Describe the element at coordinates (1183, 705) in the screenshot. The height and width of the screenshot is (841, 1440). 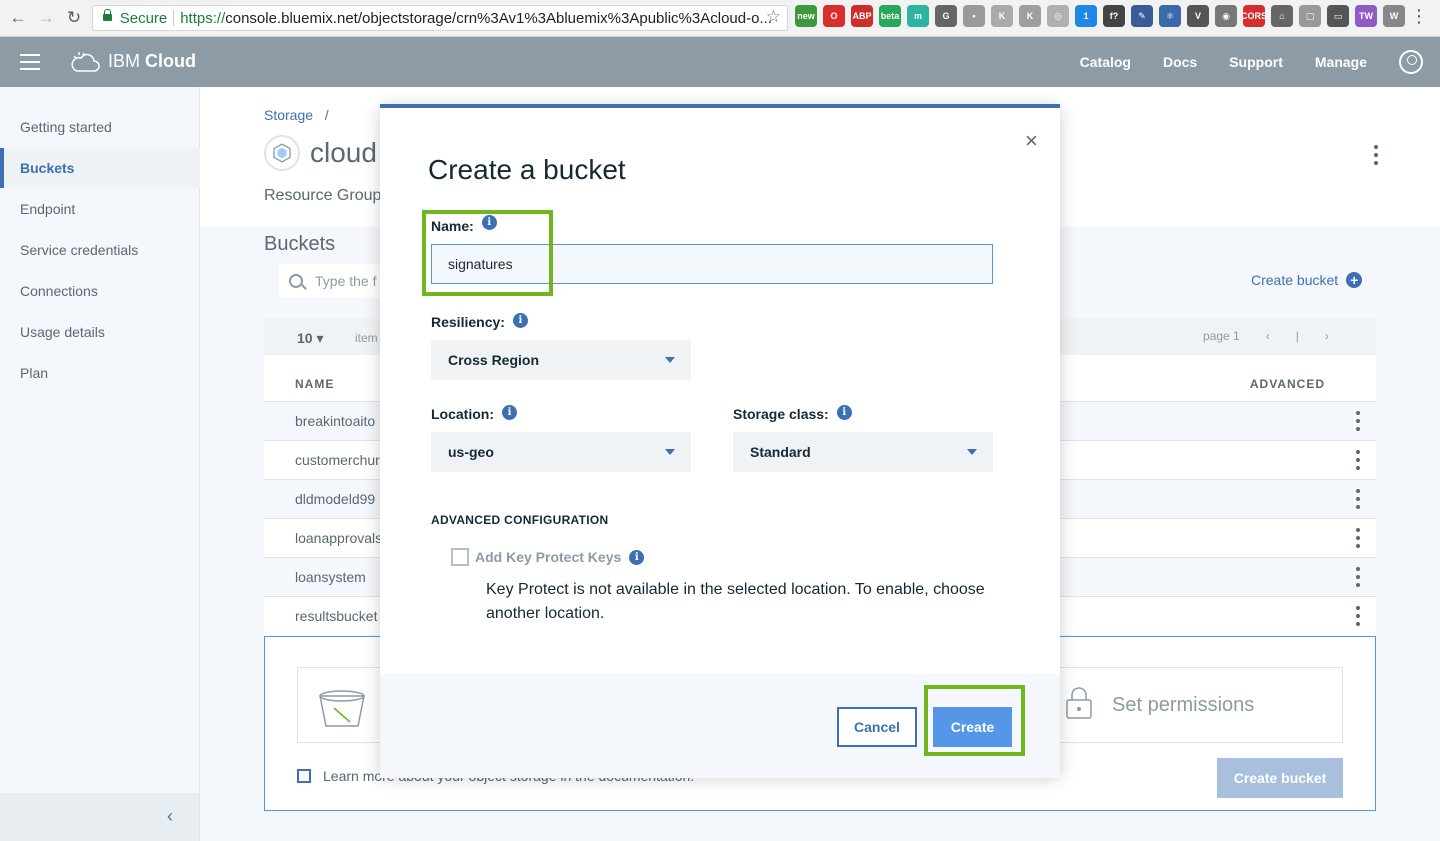
I see `set-permissions-label: Set permissions` at that location.